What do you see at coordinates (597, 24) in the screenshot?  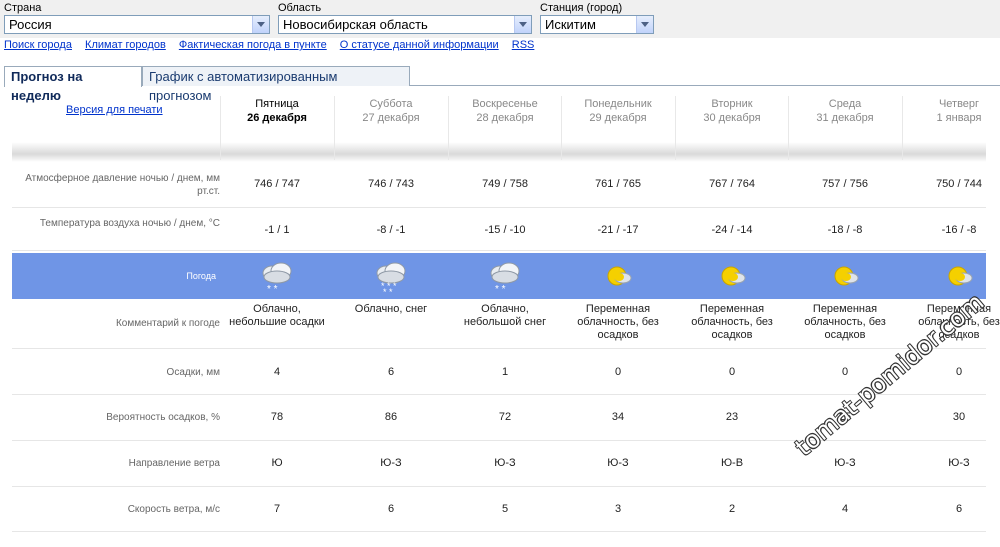 I see `station-select: Искитим` at bounding box center [597, 24].